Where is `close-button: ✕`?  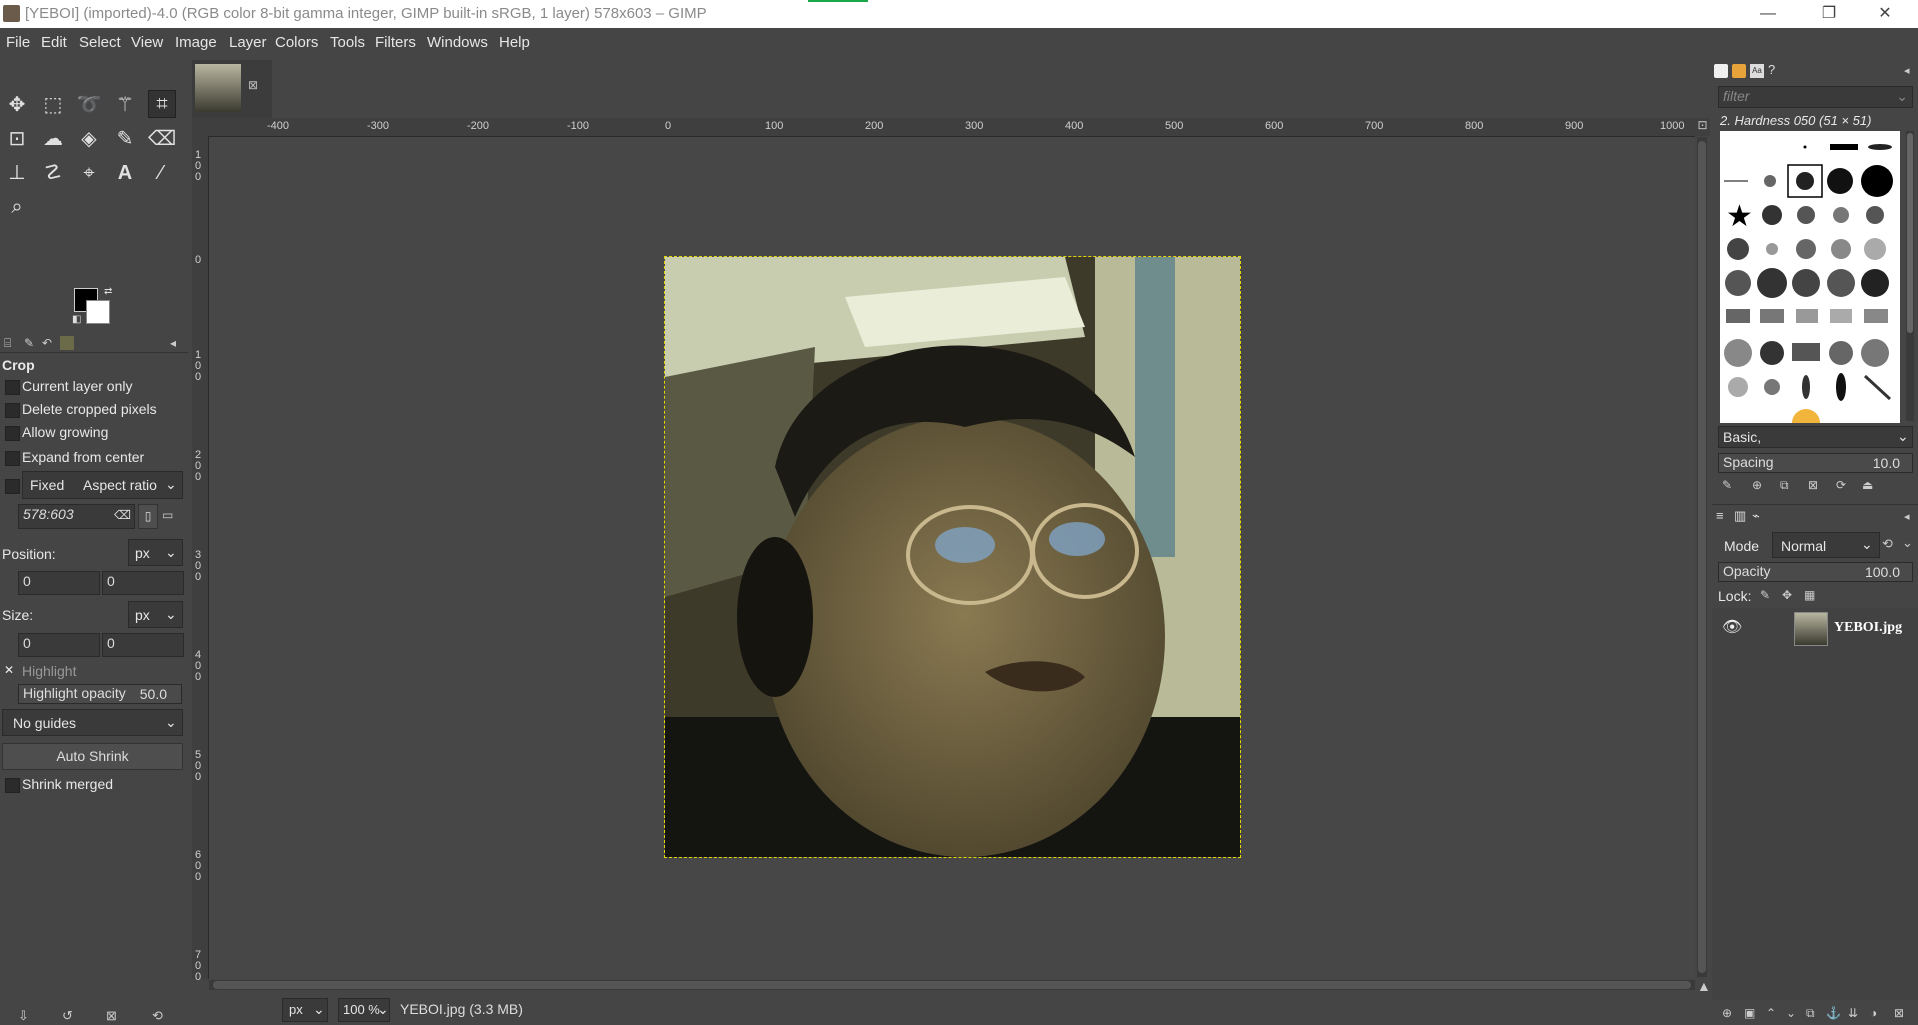 close-button: ✕ is located at coordinates (1885, 14).